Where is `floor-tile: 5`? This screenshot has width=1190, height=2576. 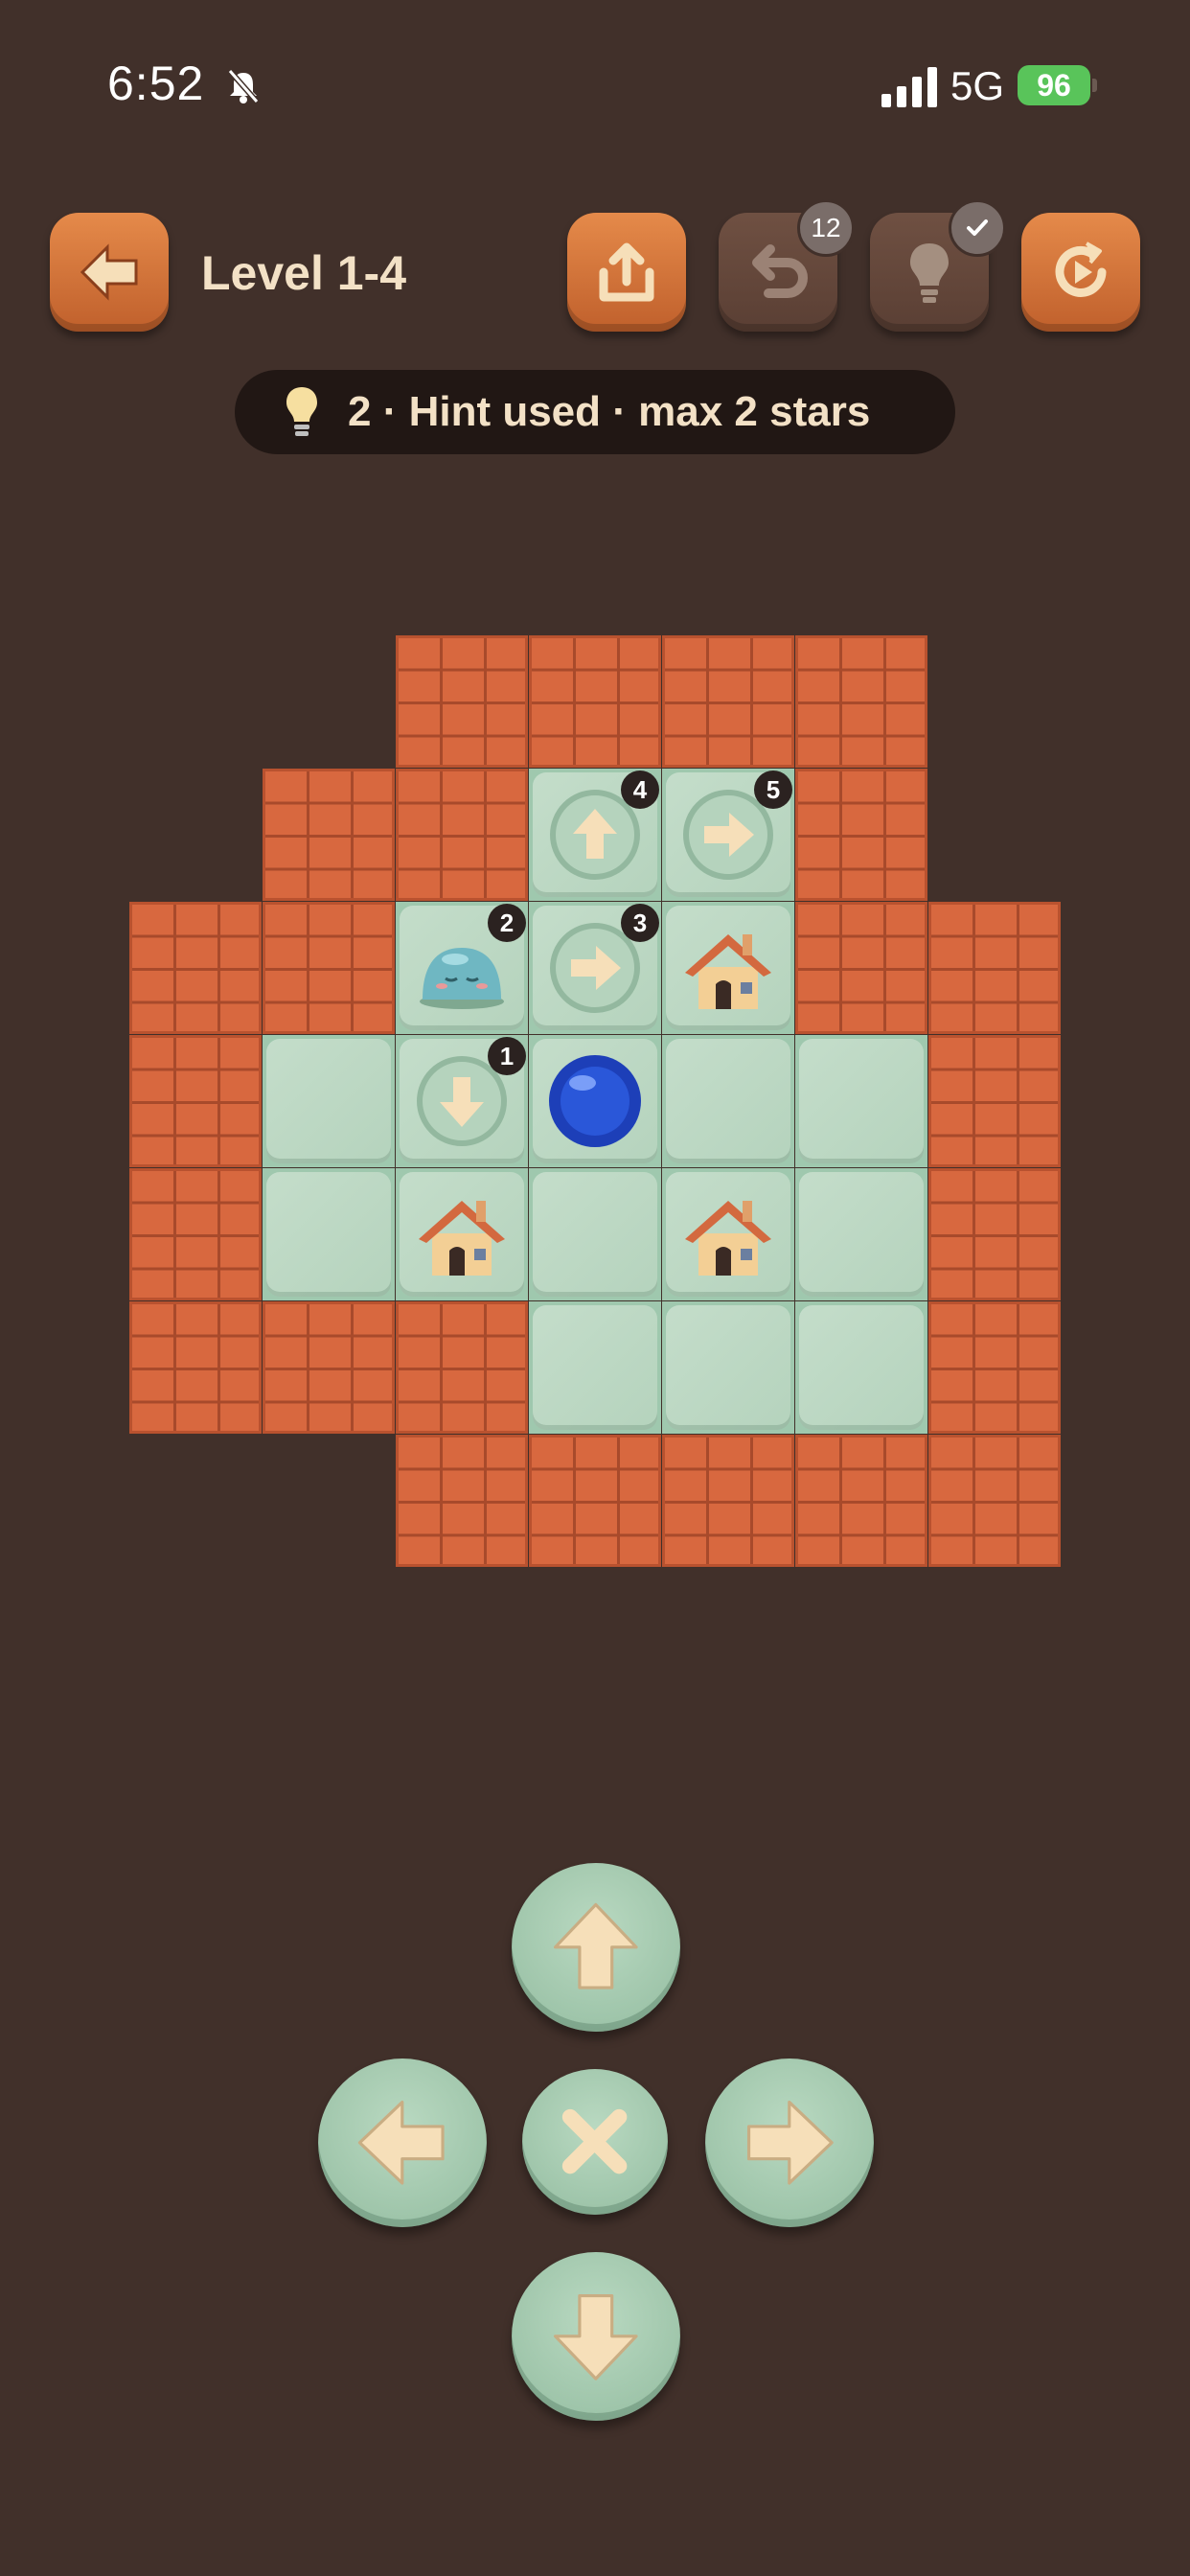
floor-tile: 5 is located at coordinates (728, 835).